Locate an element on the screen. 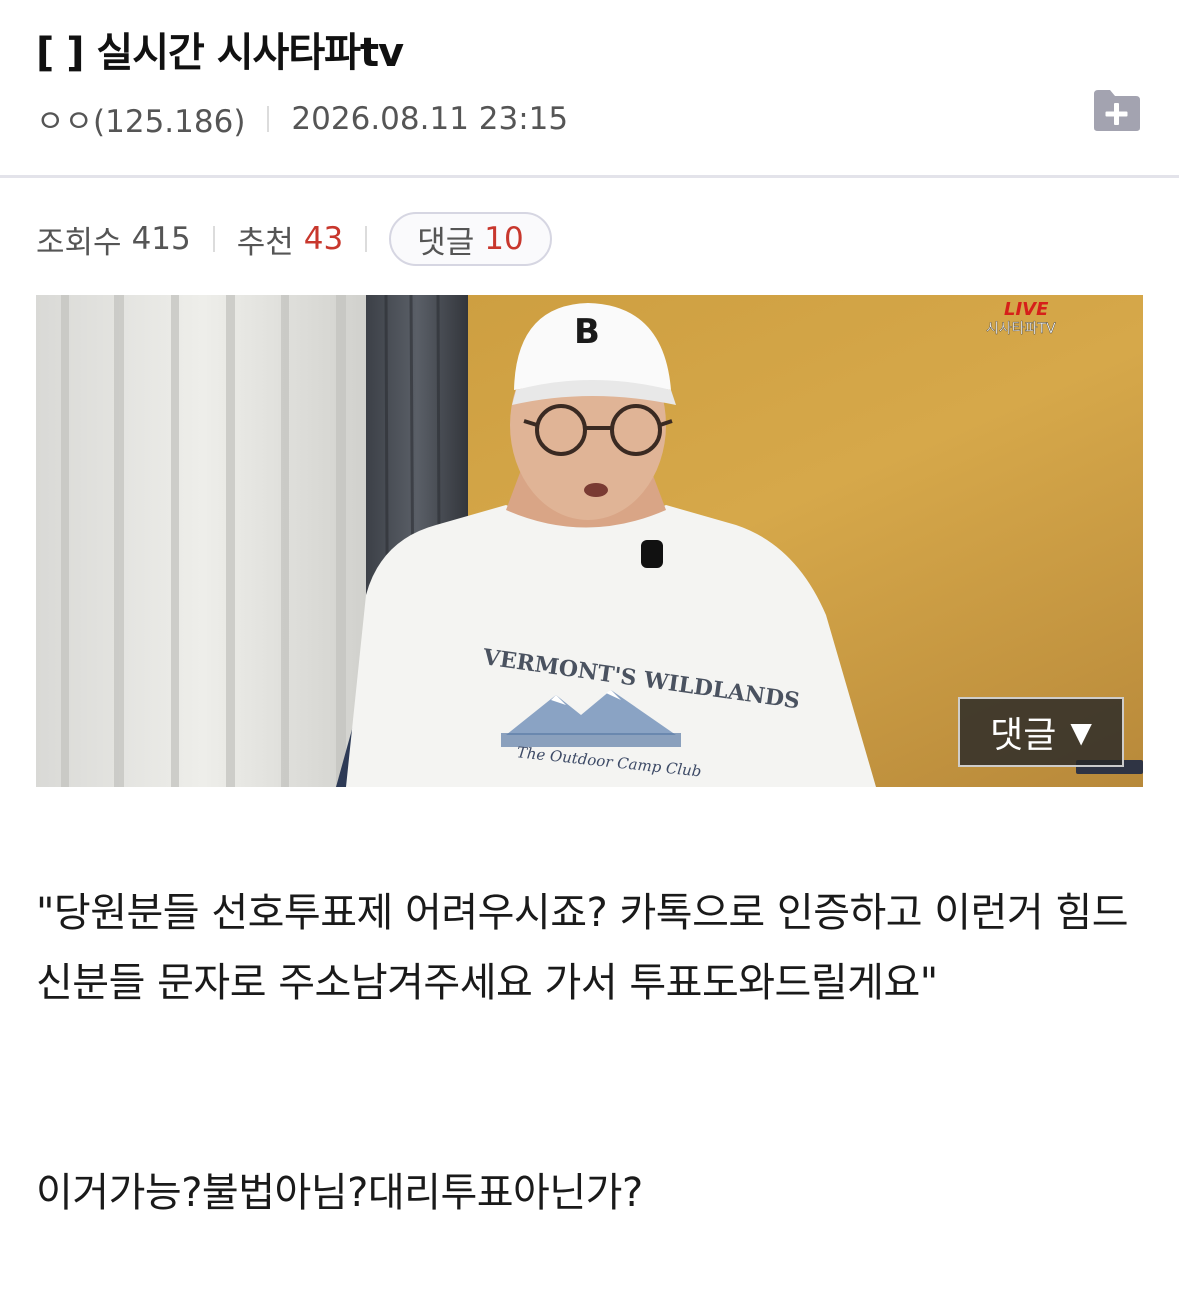 The width and height of the screenshot is (1179, 1301). comments-button: 댓글 10 is located at coordinates (470, 239).